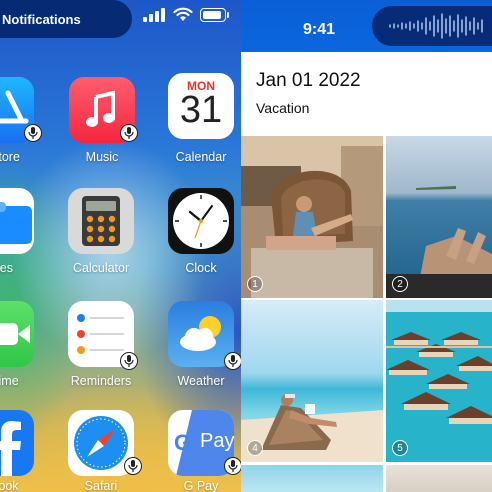 The height and width of the screenshot is (492, 492). I want to click on app-label-facetime: Time, so click(9, 381).